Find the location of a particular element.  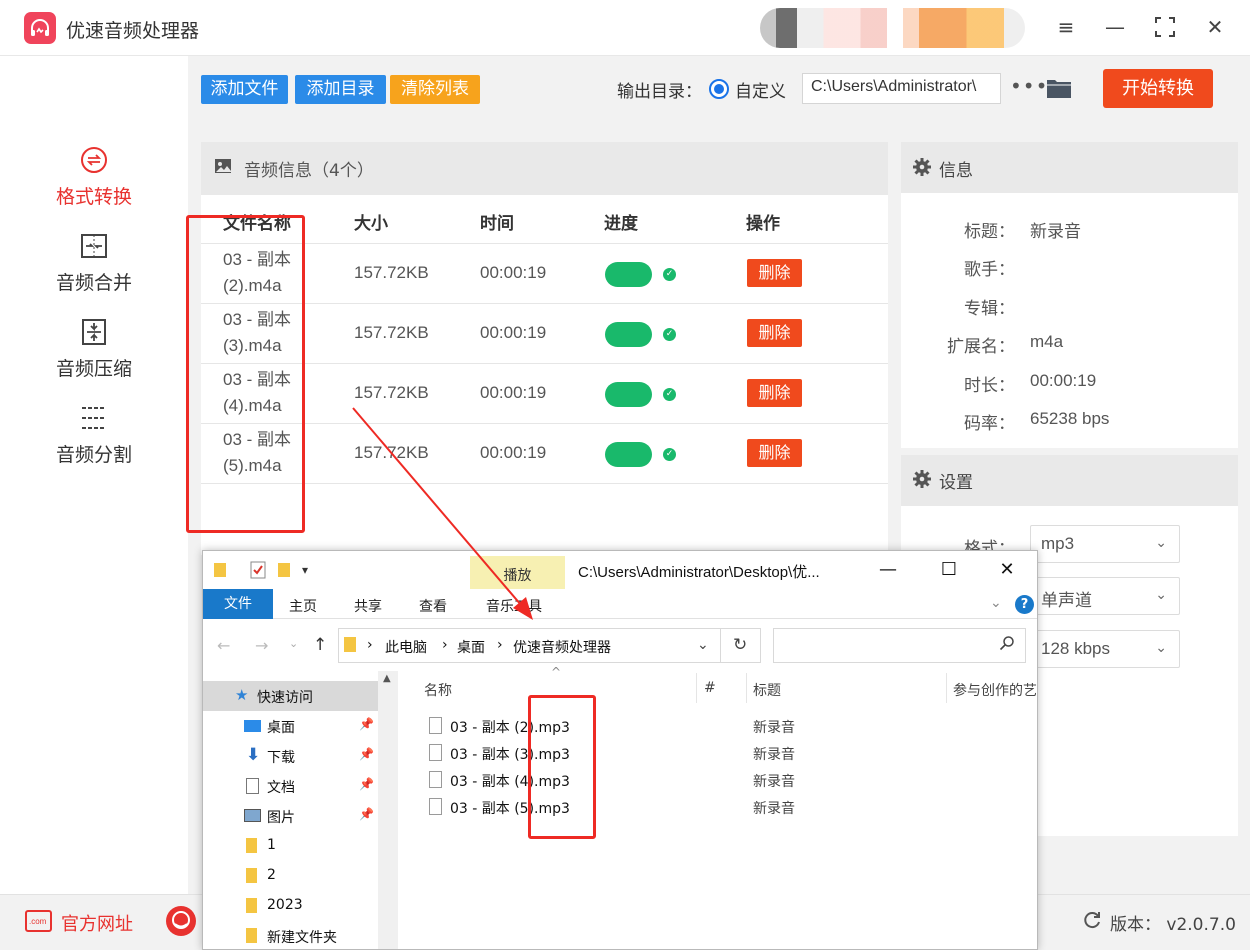

gear-icon is located at coordinates (922, 169).